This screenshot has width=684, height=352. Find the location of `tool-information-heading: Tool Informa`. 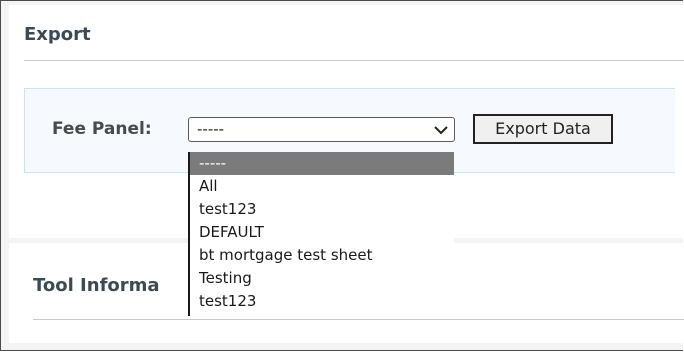

tool-information-heading: Tool Informa is located at coordinates (96, 285).